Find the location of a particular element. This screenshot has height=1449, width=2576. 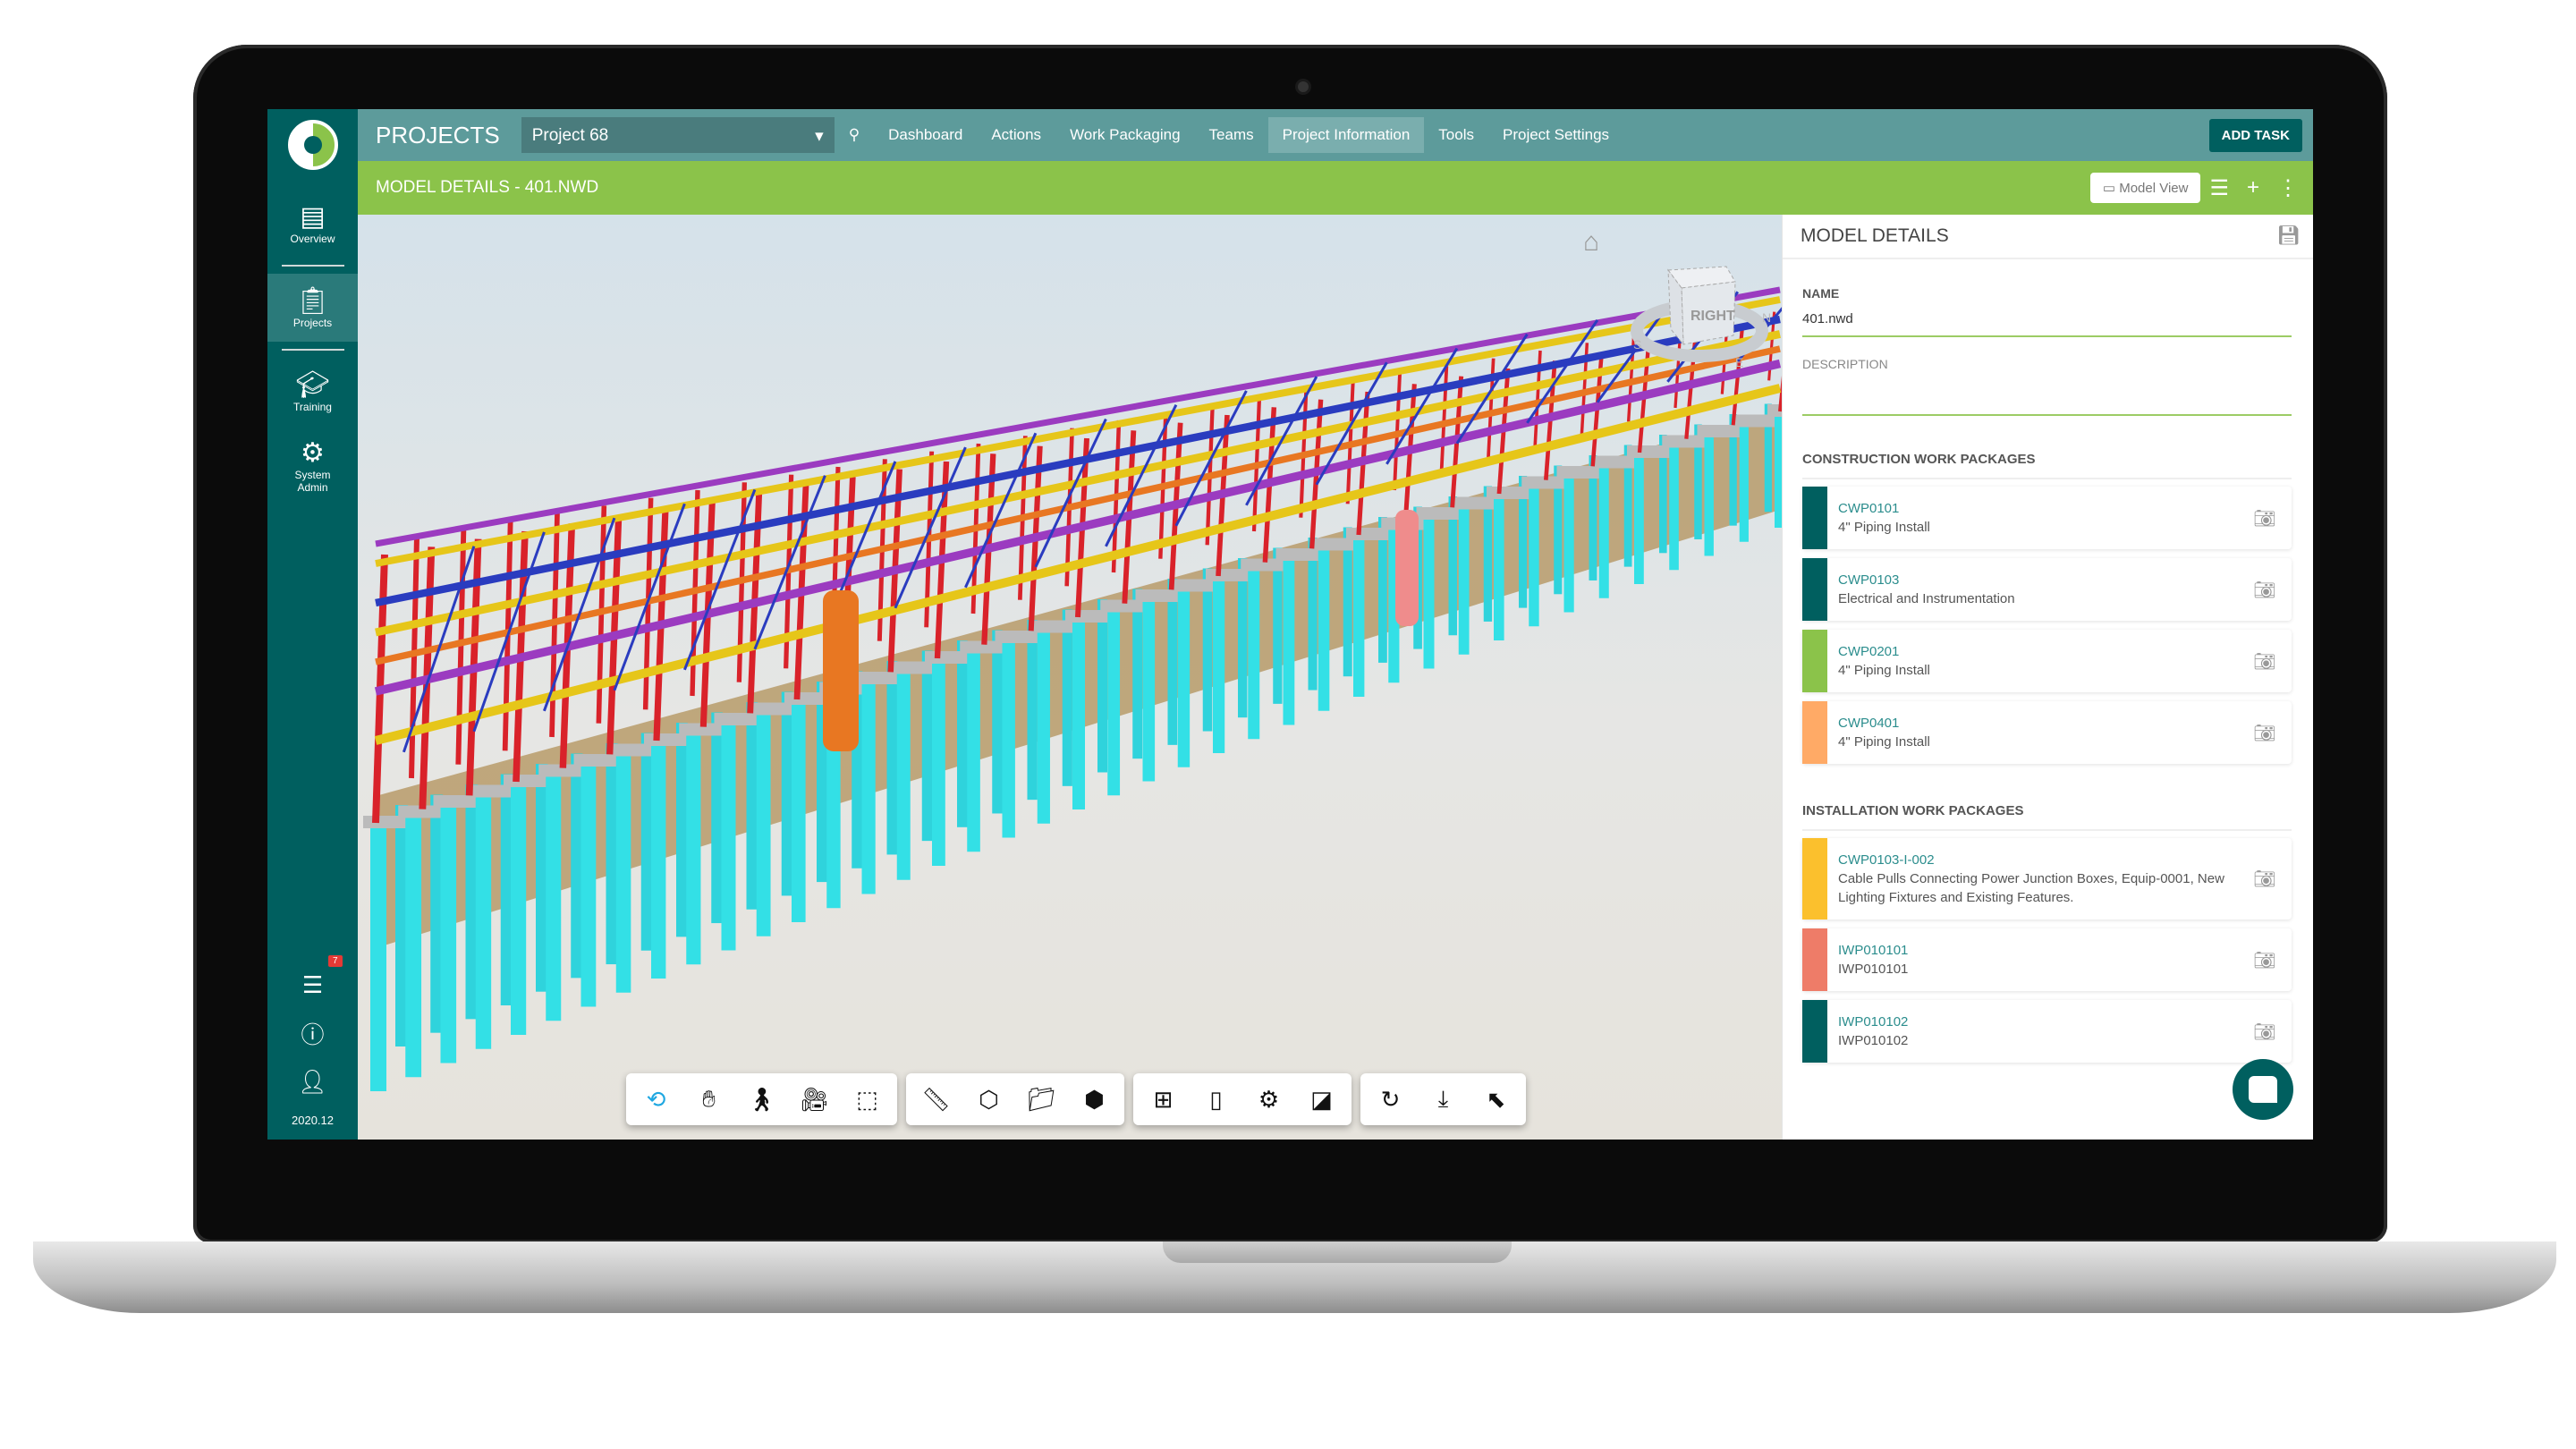

dashboard-icon: ▤ is located at coordinates (313, 217).